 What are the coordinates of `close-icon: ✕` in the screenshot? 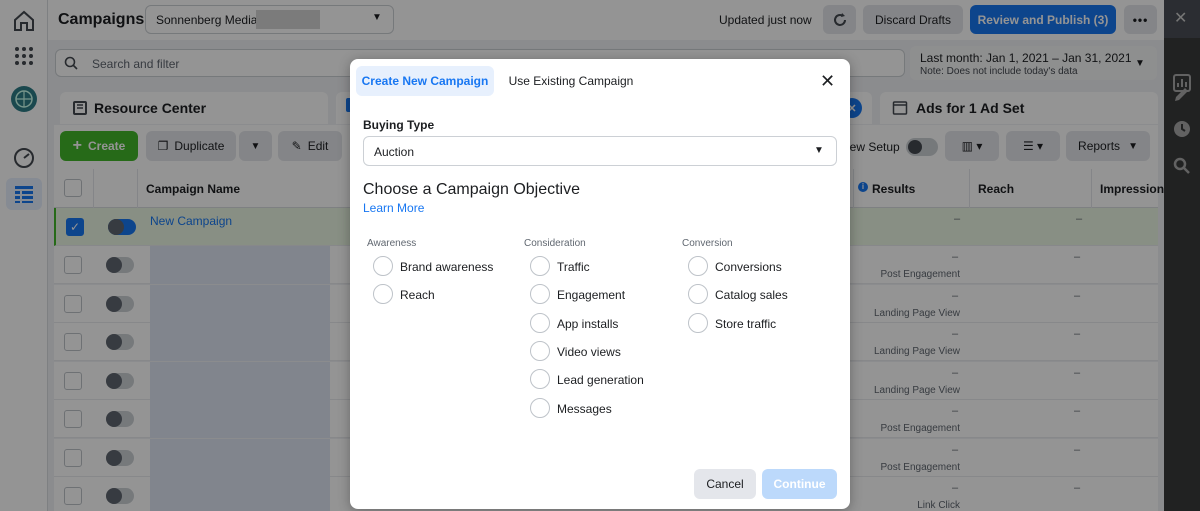 It's located at (827, 81).